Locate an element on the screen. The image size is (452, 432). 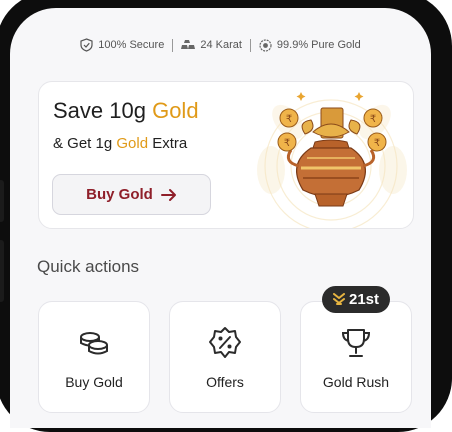
coins-stack-icon is located at coordinates (94, 343).